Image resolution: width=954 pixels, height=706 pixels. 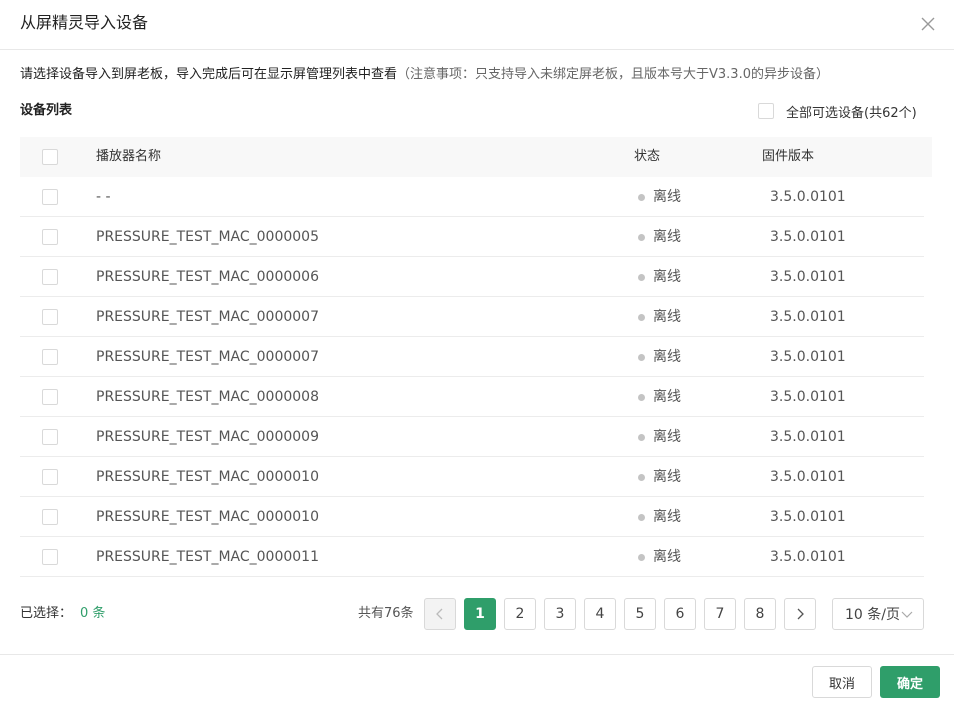 I want to click on page-size-select: 10 条/页, so click(x=878, y=614).